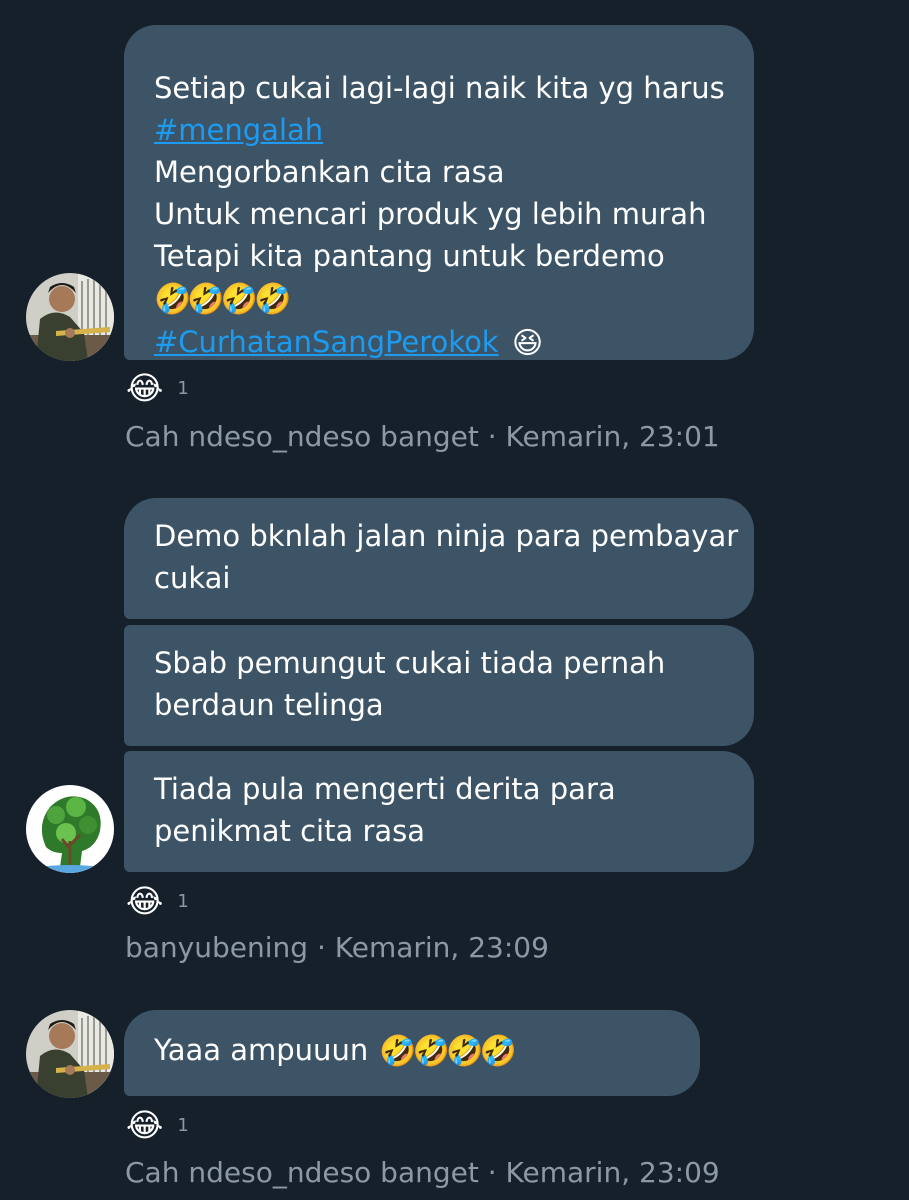  I want to click on grinning-squinting-emoji: 😆, so click(527, 343).